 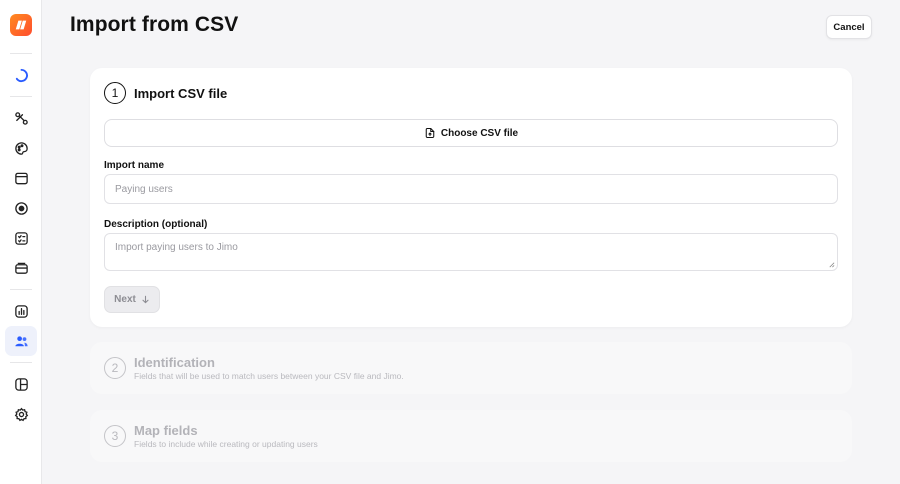 What do you see at coordinates (166, 430) in the screenshot?
I see `step-title: Map fields` at bounding box center [166, 430].